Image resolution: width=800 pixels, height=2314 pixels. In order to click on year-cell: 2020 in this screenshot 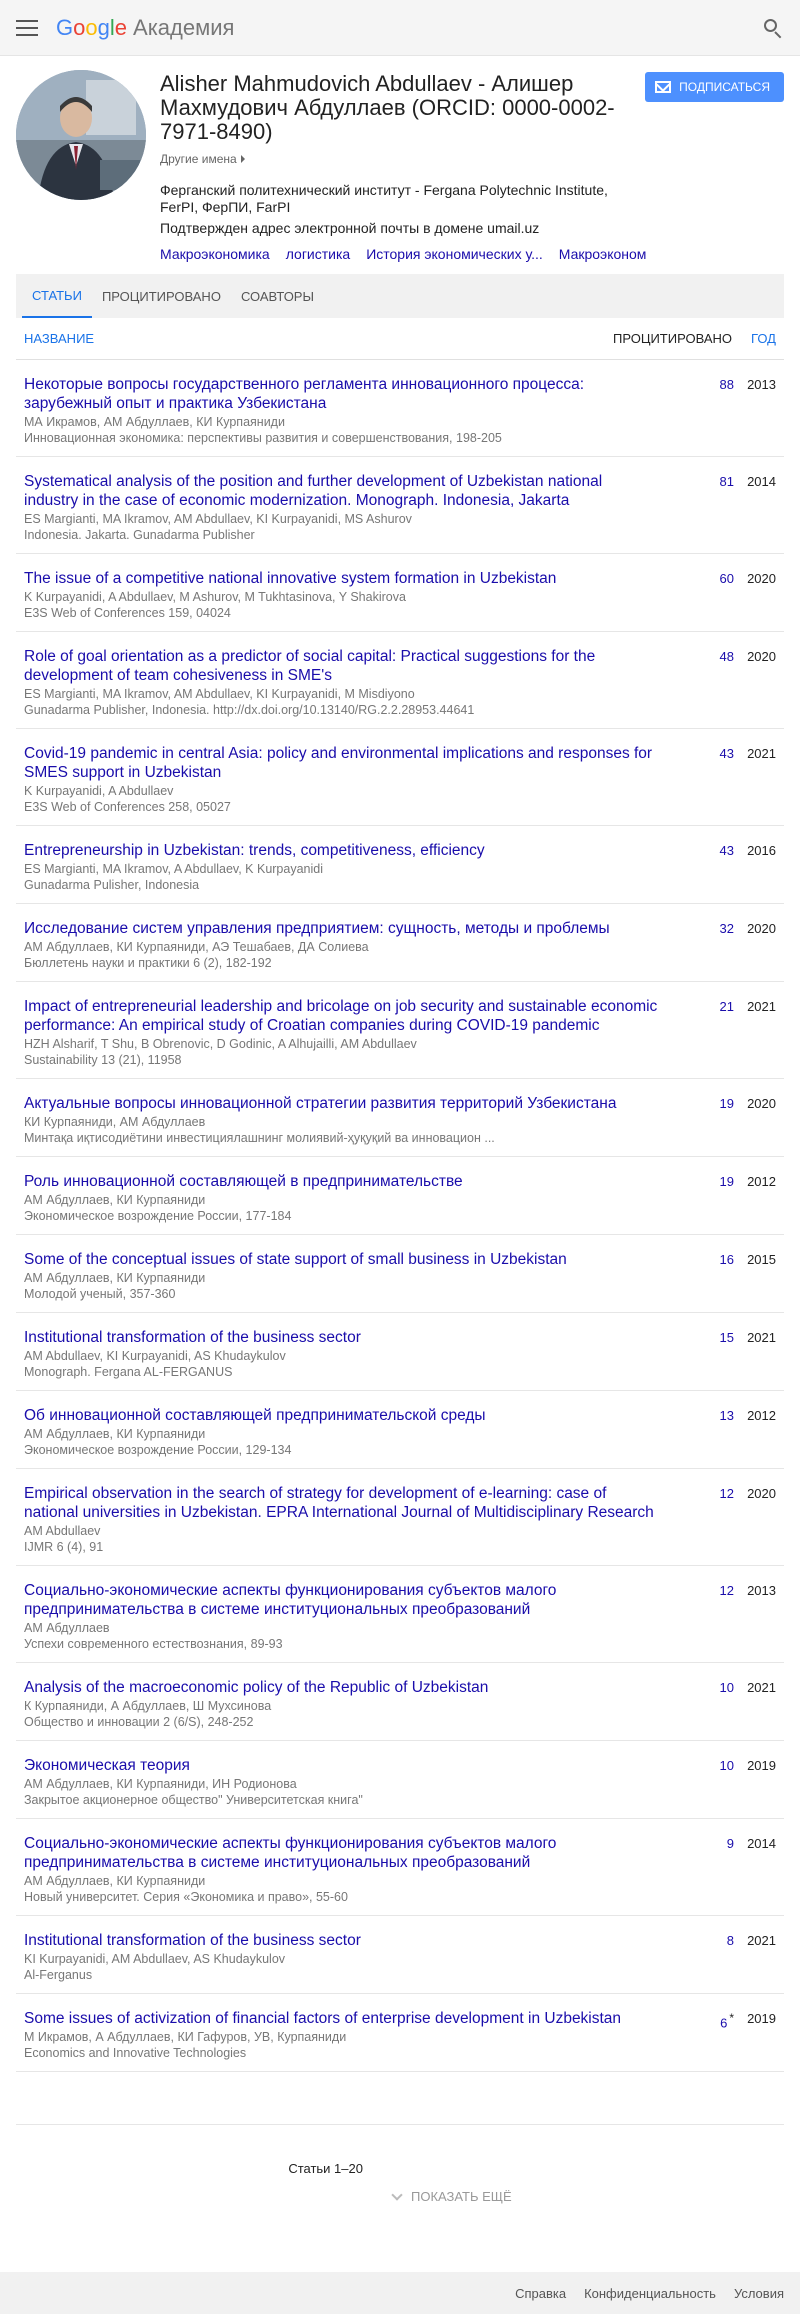, I will do `click(761, 656)`.